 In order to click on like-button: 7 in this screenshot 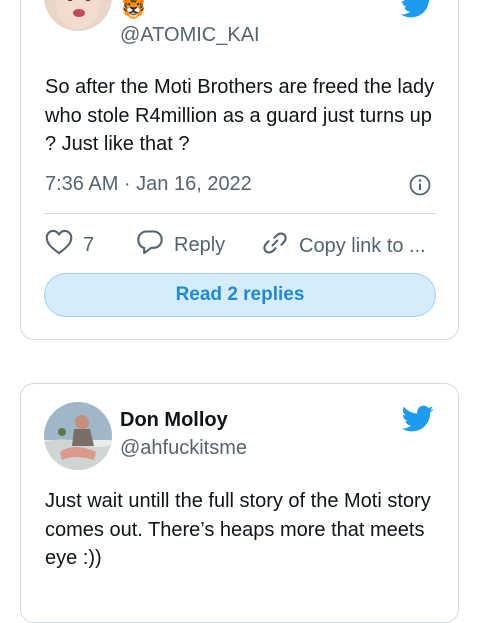, I will do `click(69, 245)`.